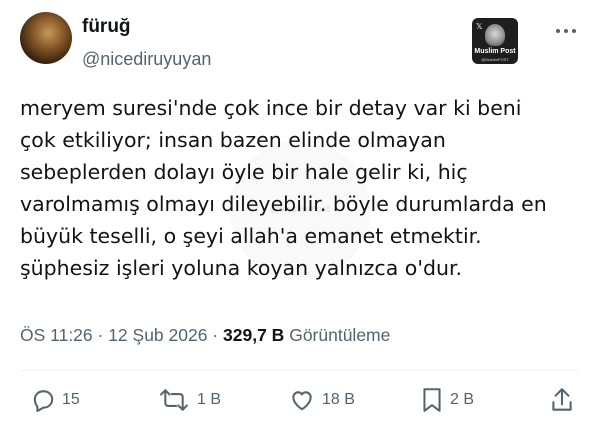  Describe the element at coordinates (340, 335) in the screenshot. I see `views-label: Görüntüleme` at that location.